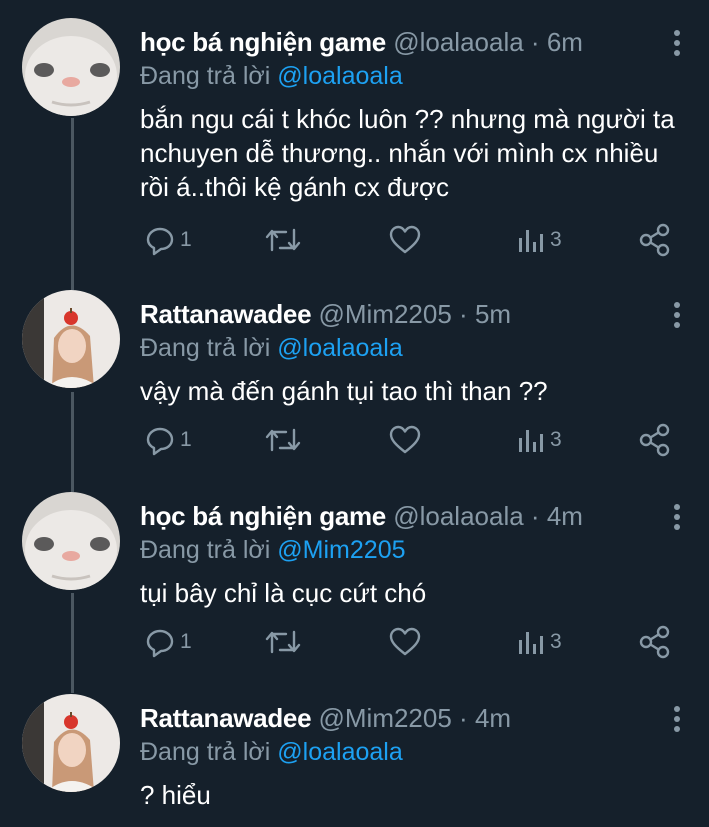 This screenshot has height=827, width=709. Describe the element at coordinates (493, 314) in the screenshot. I see `timestamp: 5m` at that location.